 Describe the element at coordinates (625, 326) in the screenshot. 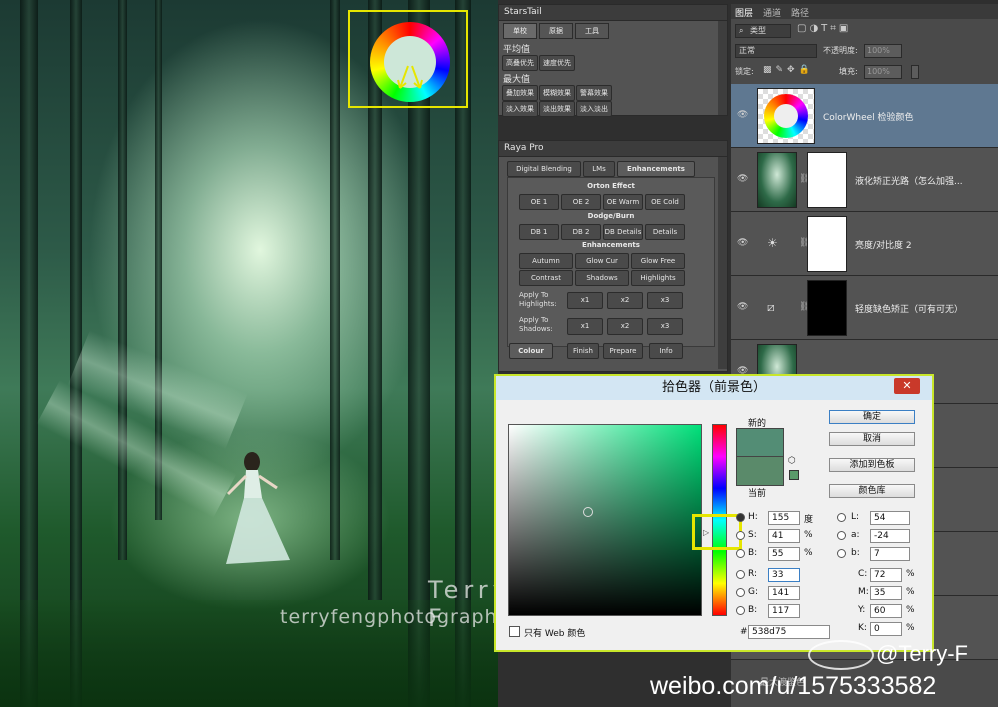

I see `shadows-x2-button: x2` at that location.